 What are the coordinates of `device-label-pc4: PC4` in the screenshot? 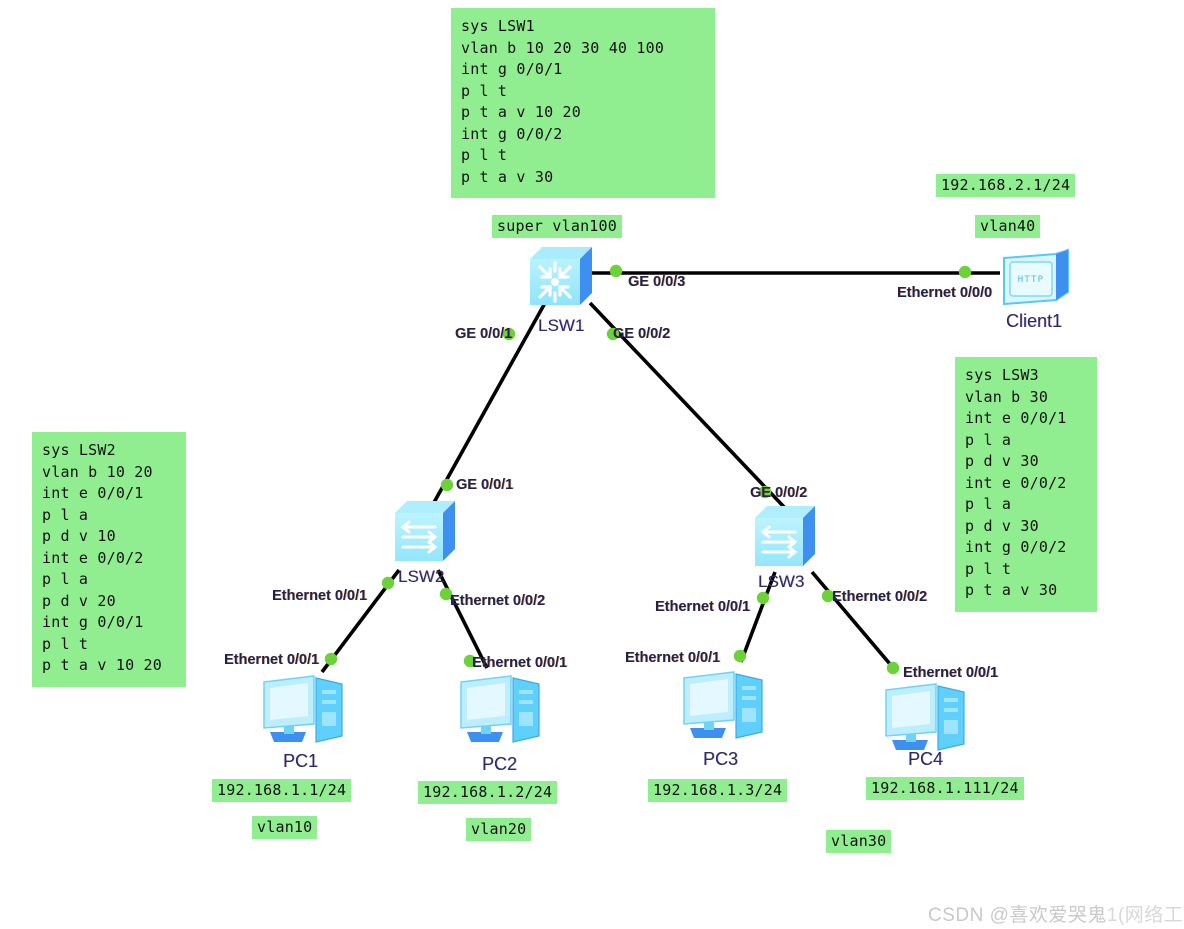 It's located at (926, 759).